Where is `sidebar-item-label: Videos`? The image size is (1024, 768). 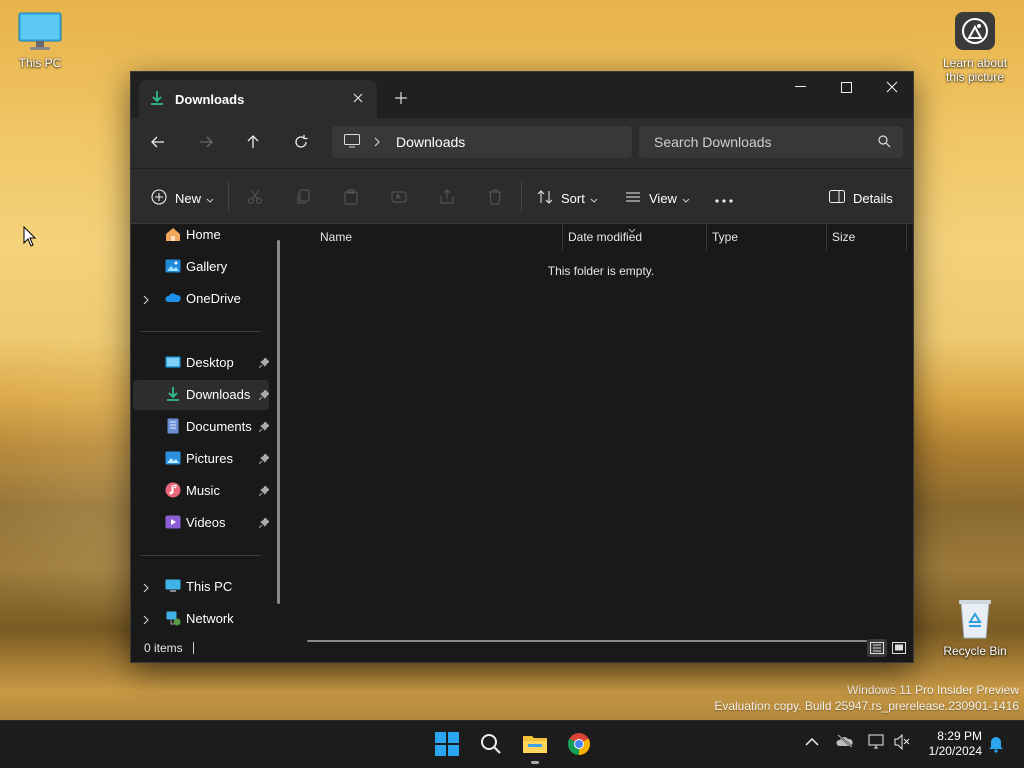
sidebar-item-label: Videos is located at coordinates (206, 522).